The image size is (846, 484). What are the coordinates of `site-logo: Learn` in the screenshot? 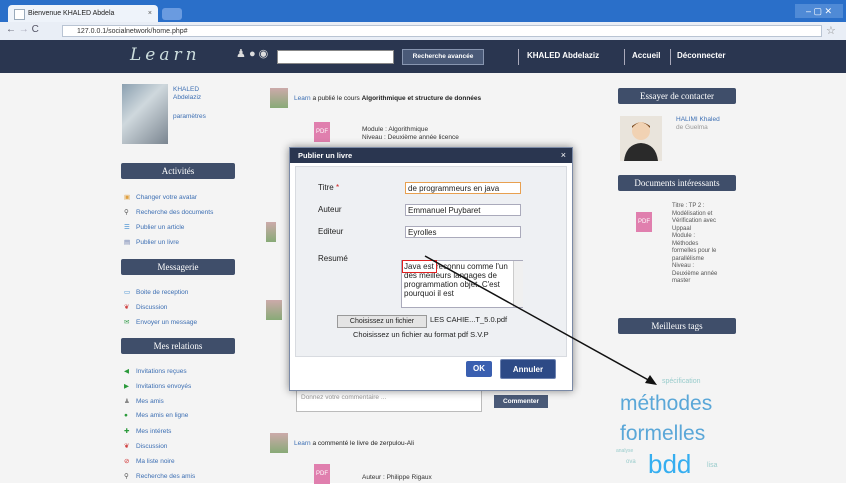 It's located at (165, 55).